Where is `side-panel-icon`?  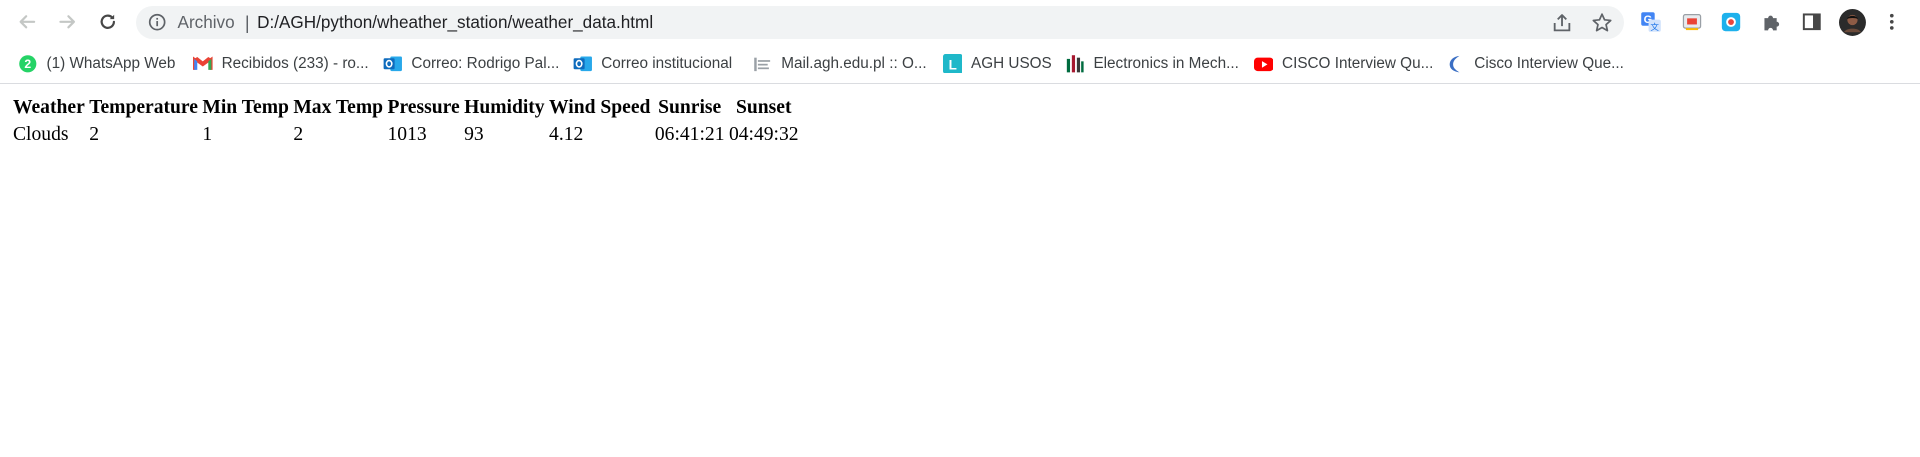
side-panel-icon is located at coordinates (1812, 22).